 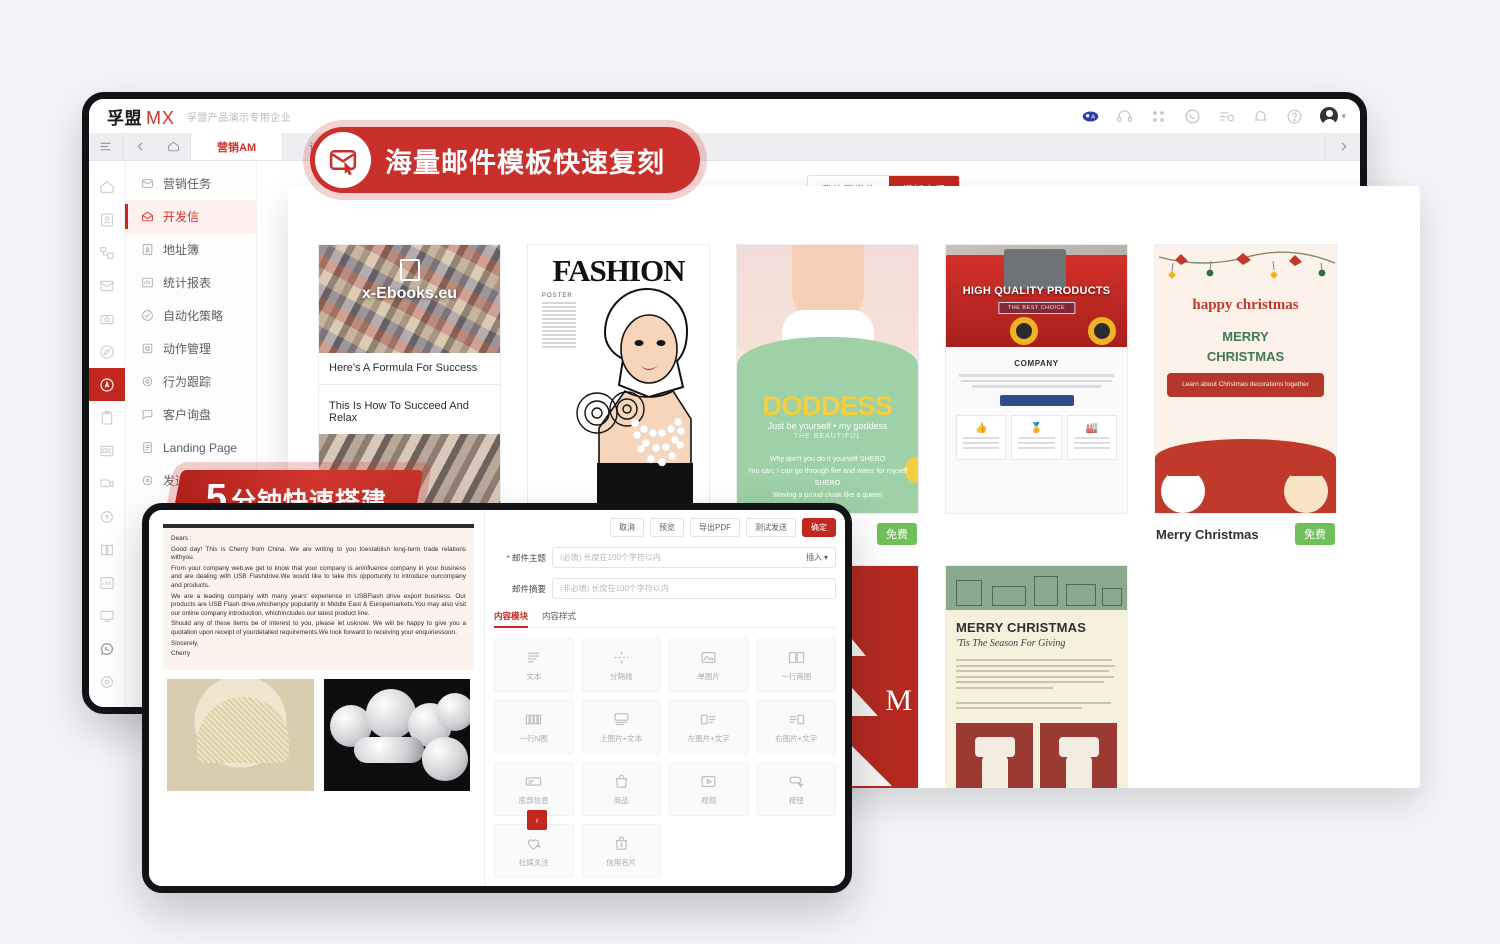 I want to click on sidebar-item-label: 营销任务, so click(x=187, y=184).